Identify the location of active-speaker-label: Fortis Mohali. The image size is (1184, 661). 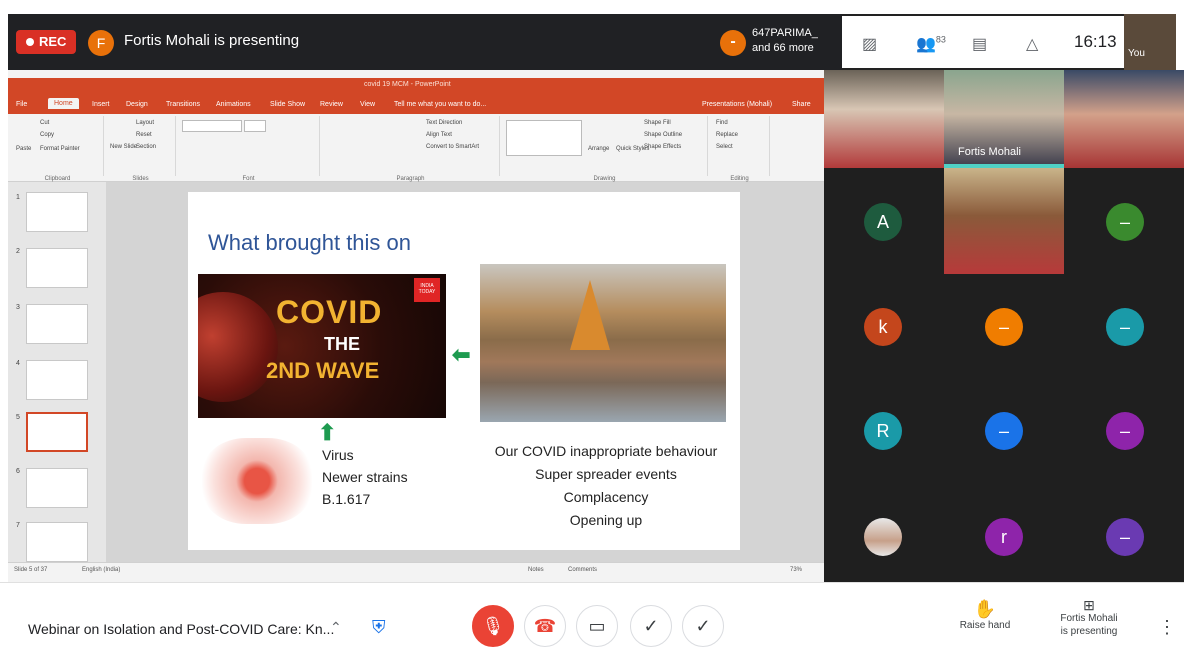
(989, 152).